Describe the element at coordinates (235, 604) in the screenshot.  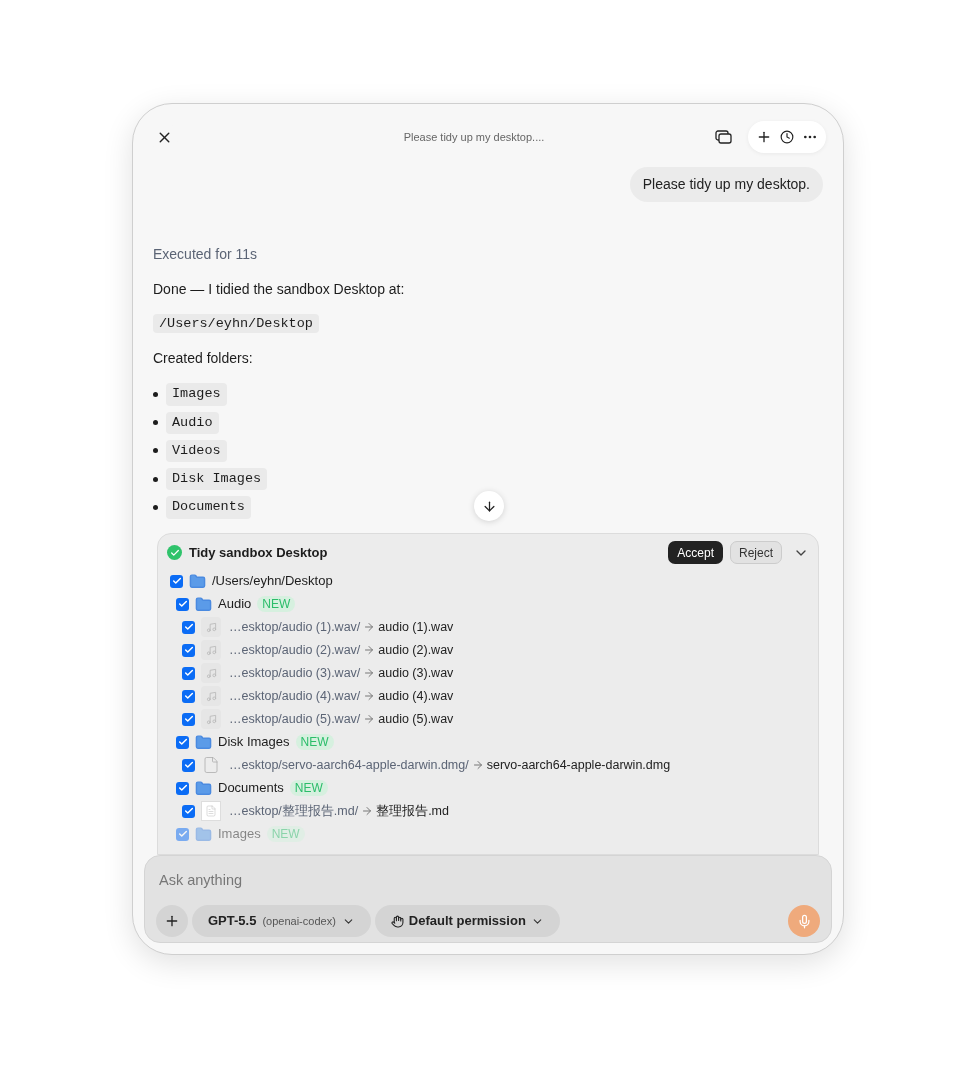
I see `folder-name: Audio` at that location.